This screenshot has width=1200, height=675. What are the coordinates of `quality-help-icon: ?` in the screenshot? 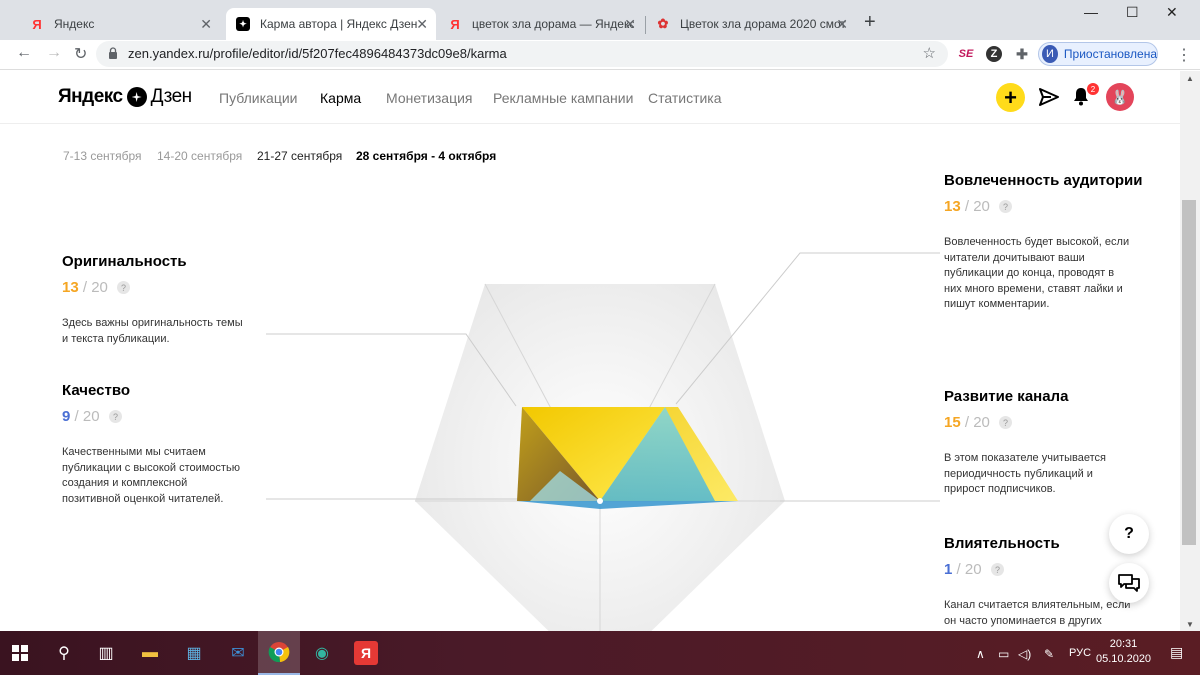 It's located at (115, 416).